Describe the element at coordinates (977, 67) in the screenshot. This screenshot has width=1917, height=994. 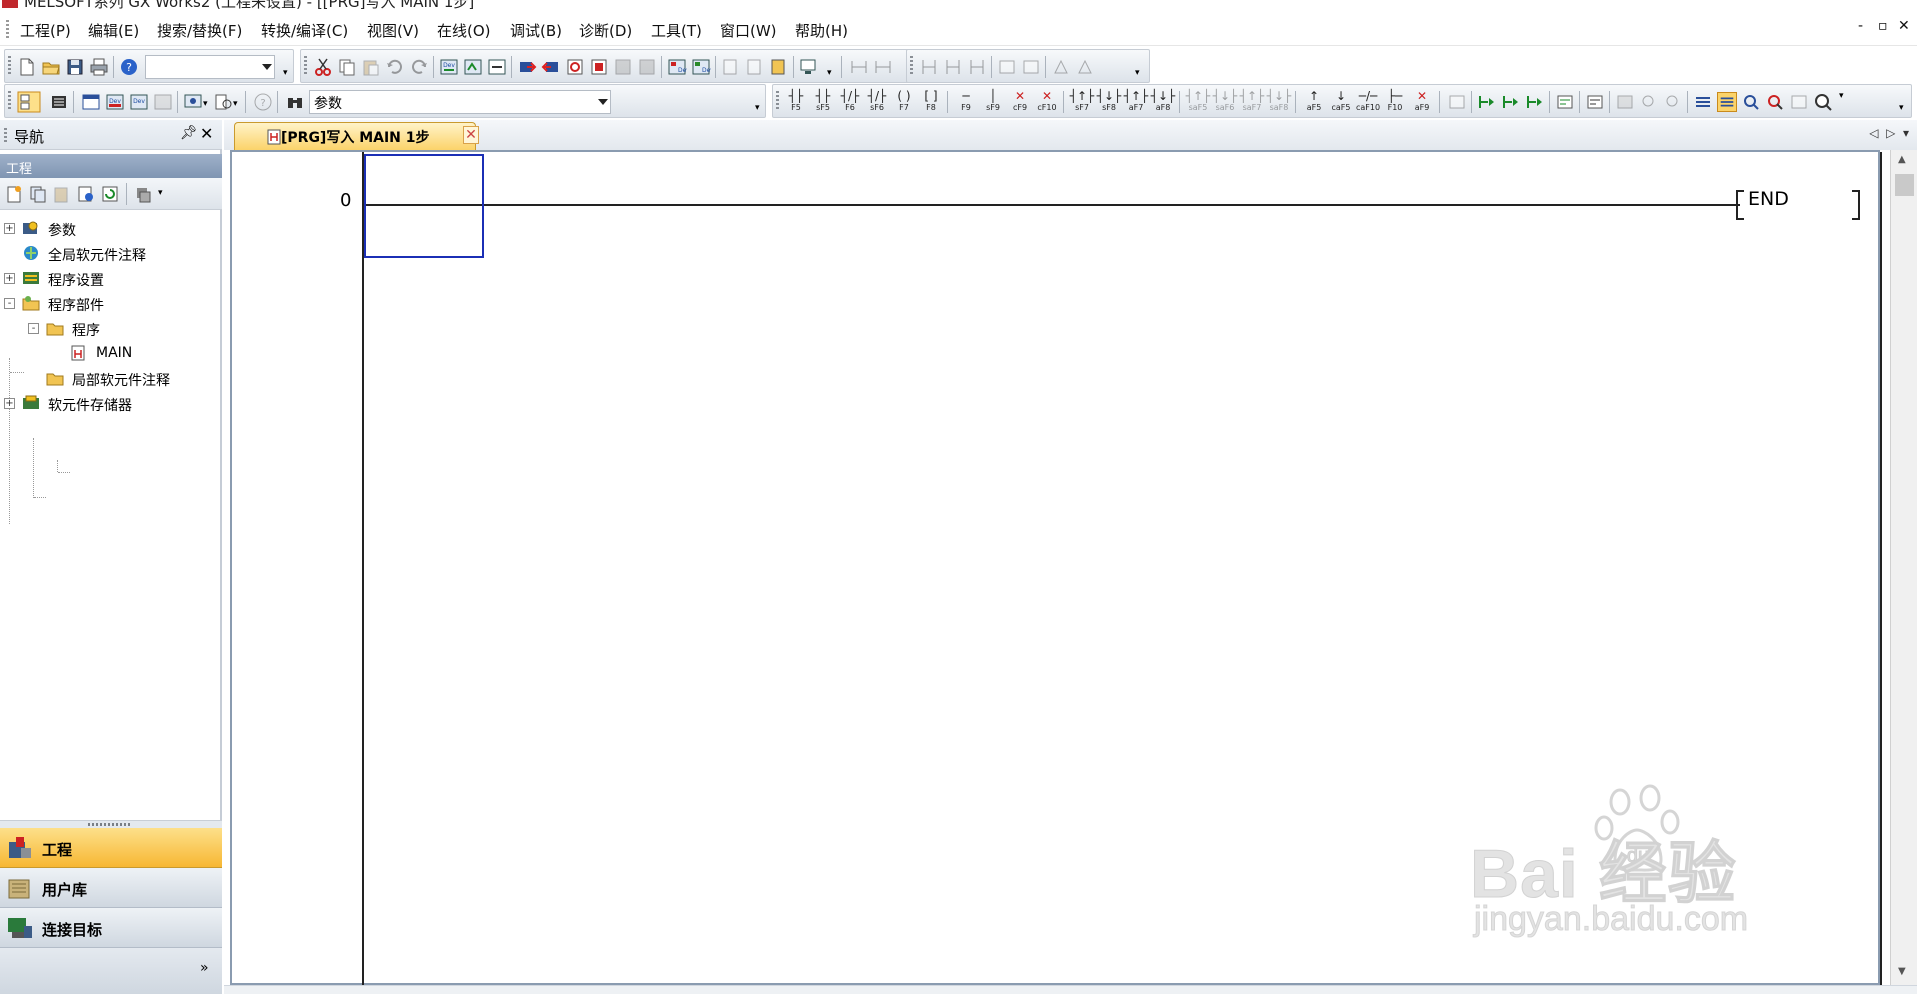
I see `delete-column-icon` at that location.